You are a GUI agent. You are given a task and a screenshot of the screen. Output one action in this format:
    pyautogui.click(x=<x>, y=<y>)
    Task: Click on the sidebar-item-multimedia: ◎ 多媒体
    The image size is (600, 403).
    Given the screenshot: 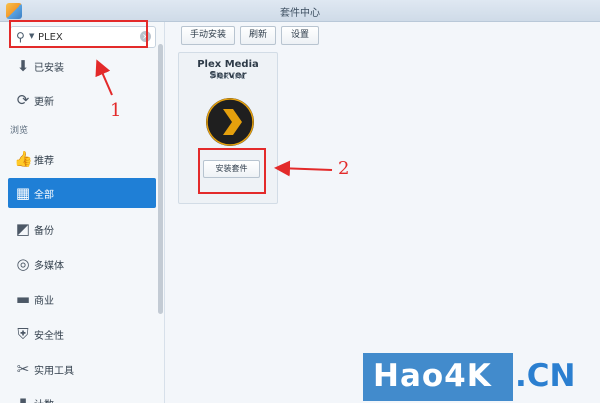 What is the action you would take?
    pyautogui.click(x=82, y=264)
    